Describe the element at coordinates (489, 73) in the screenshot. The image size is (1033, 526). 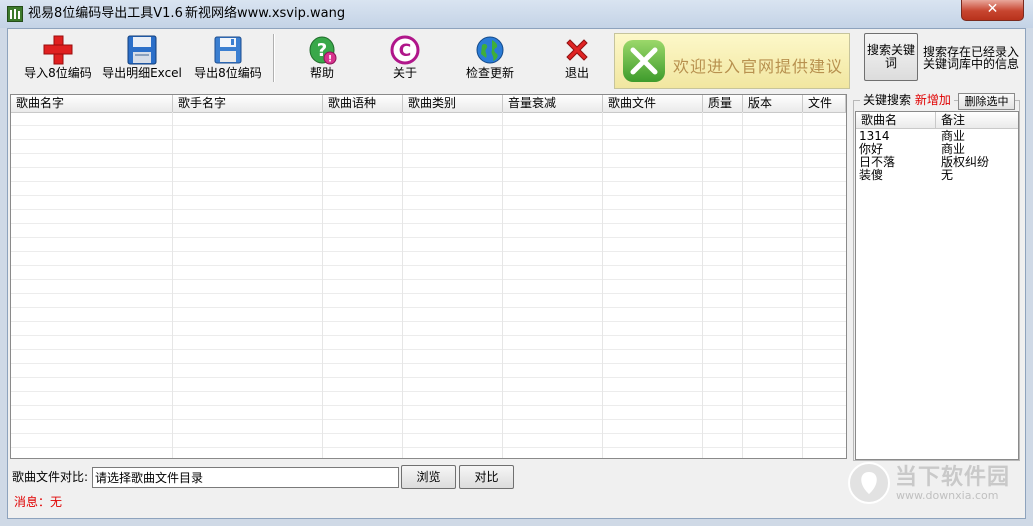
I see `check-update-label: 检查更新` at that location.